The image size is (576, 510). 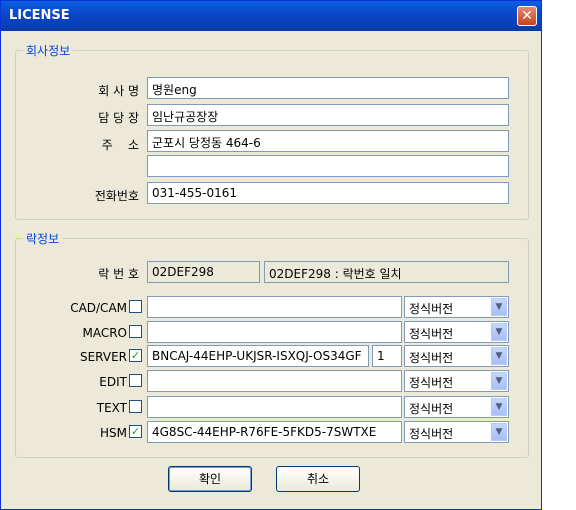 I want to click on server-key-field: BNCAJ-44EHP-UKJSR-ISXQJ-OS34GF, so click(x=258, y=356).